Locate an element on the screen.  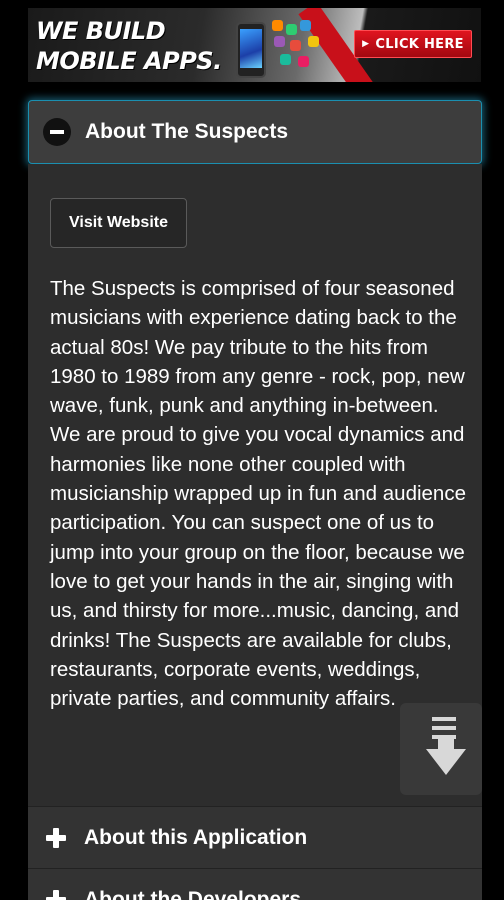
ad-banner: WE BUILD MOBILE APPS. ▶ CLICK HERE is located at coordinates (254, 45).